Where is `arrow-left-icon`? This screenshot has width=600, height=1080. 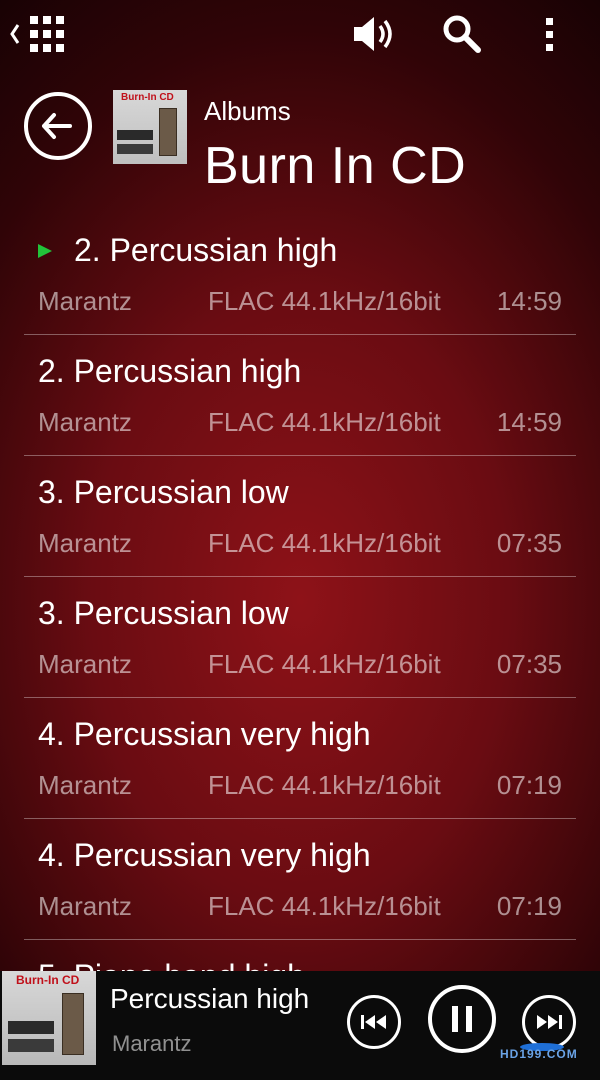 arrow-left-icon is located at coordinates (57, 126).